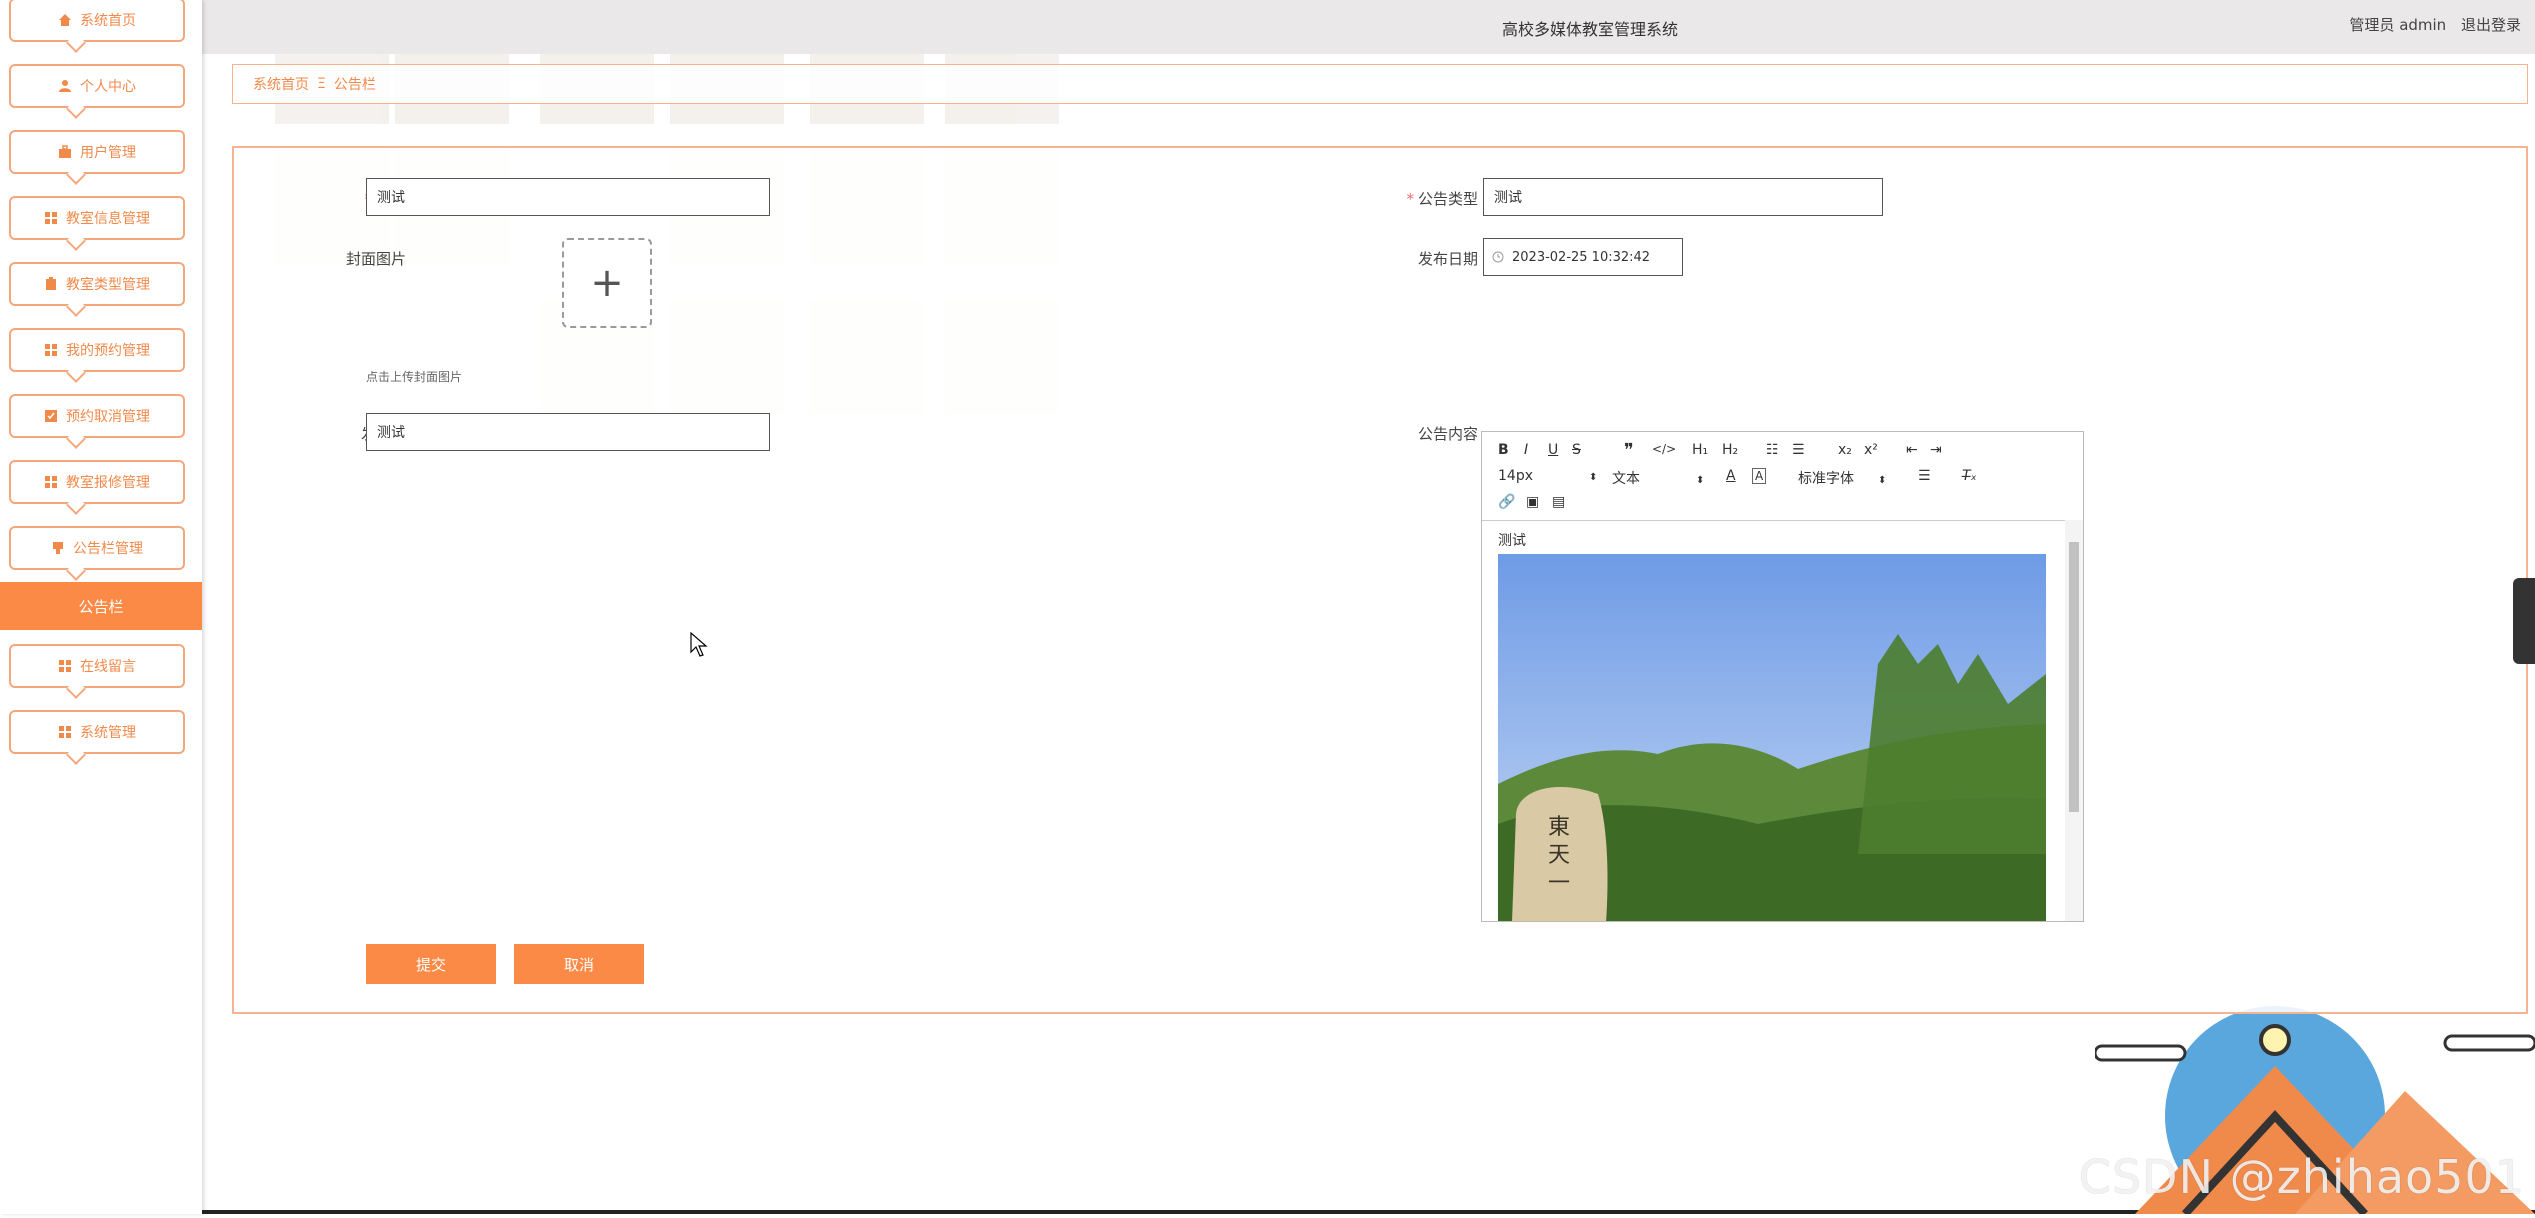  What do you see at coordinates (1683, 197) in the screenshot?
I see `type-input: 测试` at bounding box center [1683, 197].